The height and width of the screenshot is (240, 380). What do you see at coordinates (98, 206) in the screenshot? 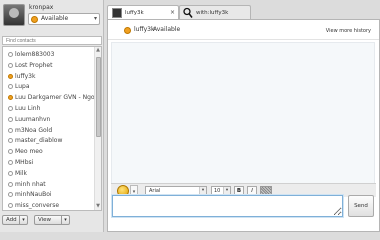
I see `scroll-down-icon: ▼` at bounding box center [98, 206].